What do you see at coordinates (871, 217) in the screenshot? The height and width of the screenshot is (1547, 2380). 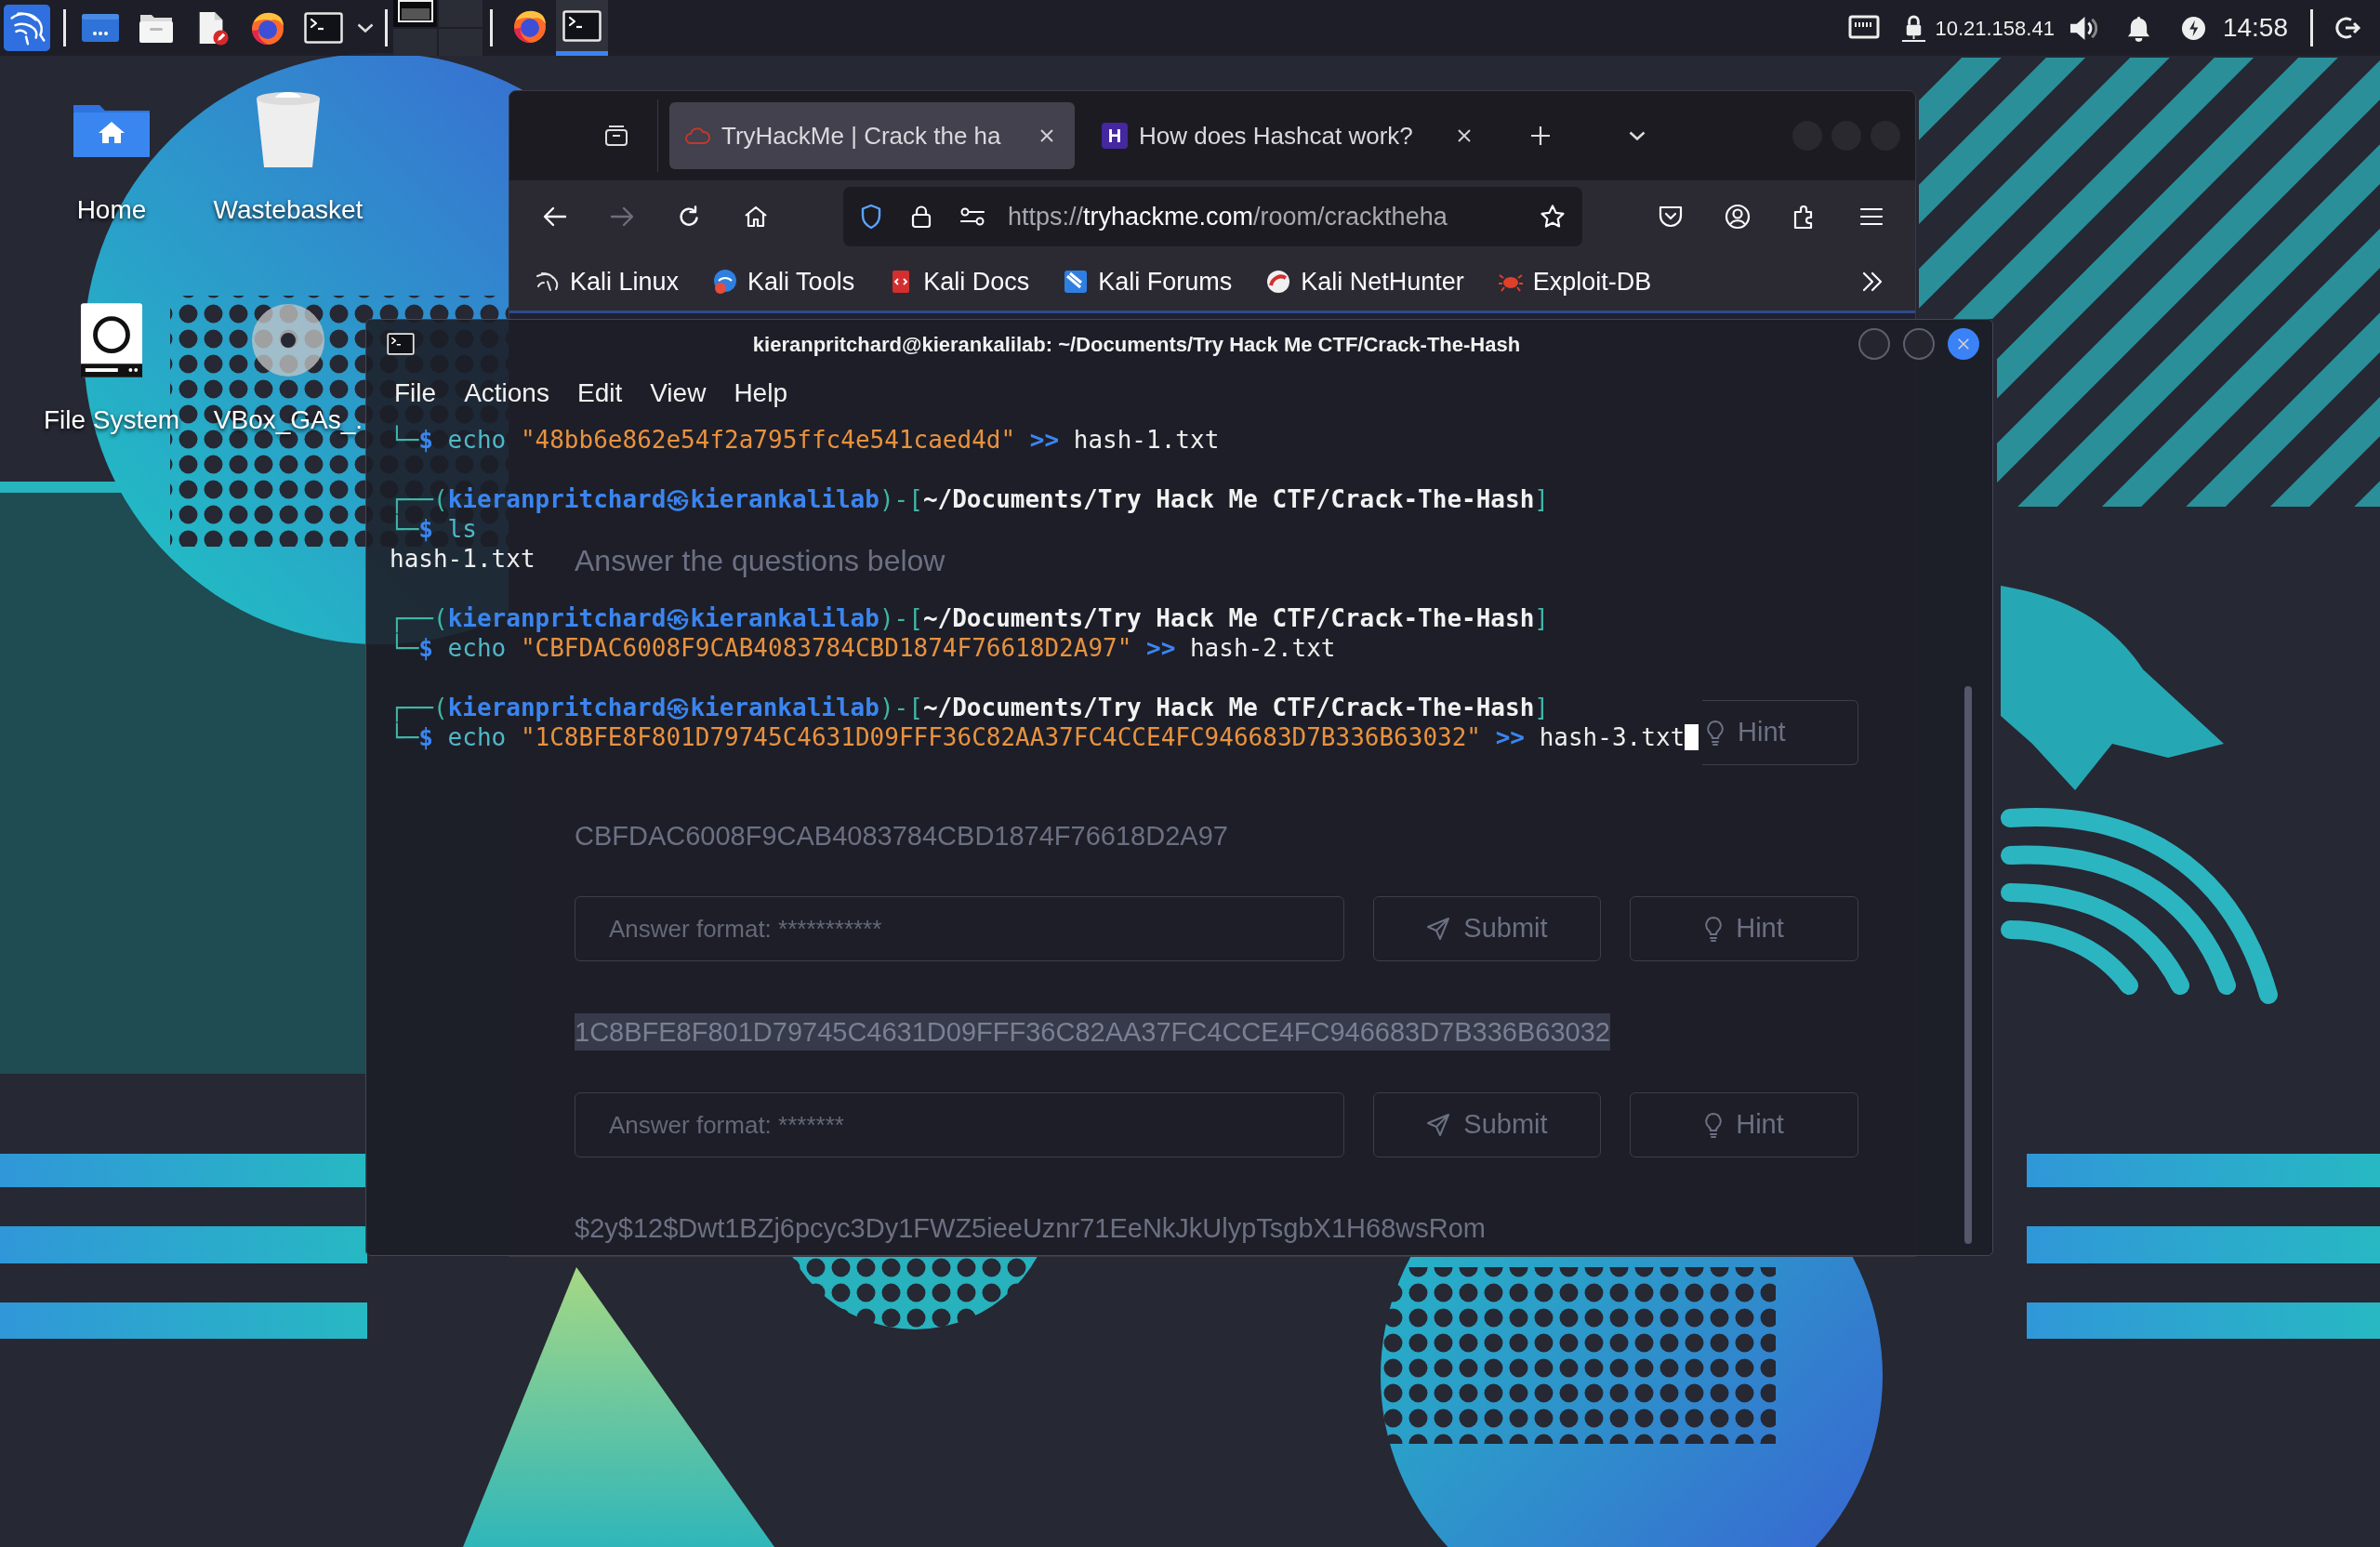 I see `shield-icon` at bounding box center [871, 217].